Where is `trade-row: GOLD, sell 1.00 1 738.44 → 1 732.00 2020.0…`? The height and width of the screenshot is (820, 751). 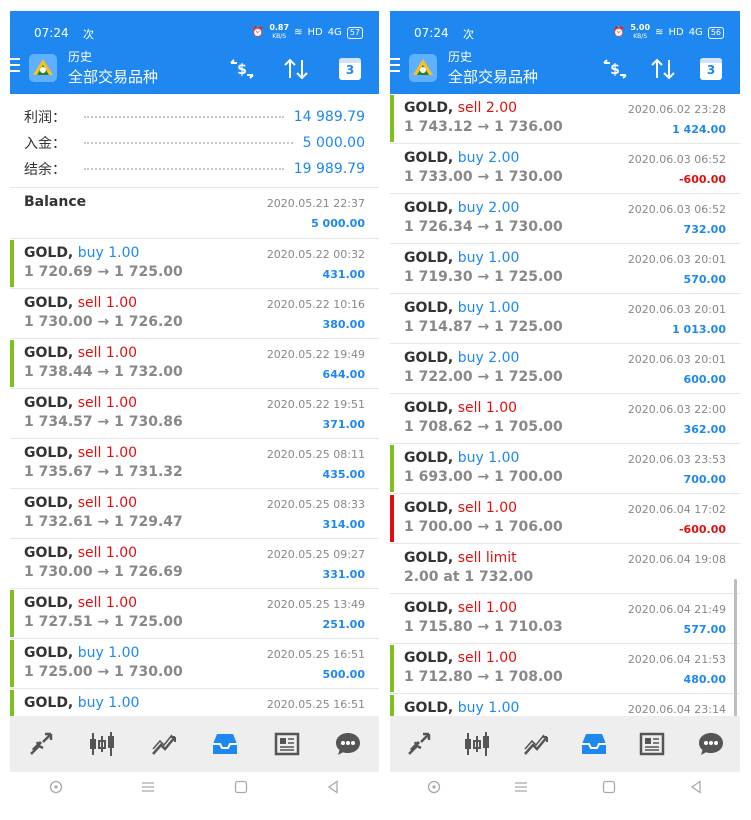
trade-row: GOLD, sell 1.00 1 738.44 → 1 732.00 2020.0… is located at coordinates (194, 364).